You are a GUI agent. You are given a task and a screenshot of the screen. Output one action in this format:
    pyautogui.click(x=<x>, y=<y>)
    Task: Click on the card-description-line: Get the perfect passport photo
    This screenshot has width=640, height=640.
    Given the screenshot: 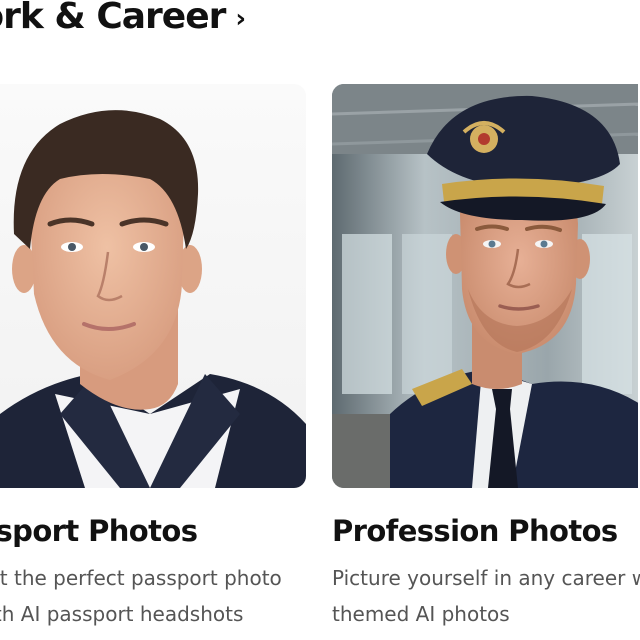 What is the action you would take?
    pyautogui.click(x=141, y=578)
    